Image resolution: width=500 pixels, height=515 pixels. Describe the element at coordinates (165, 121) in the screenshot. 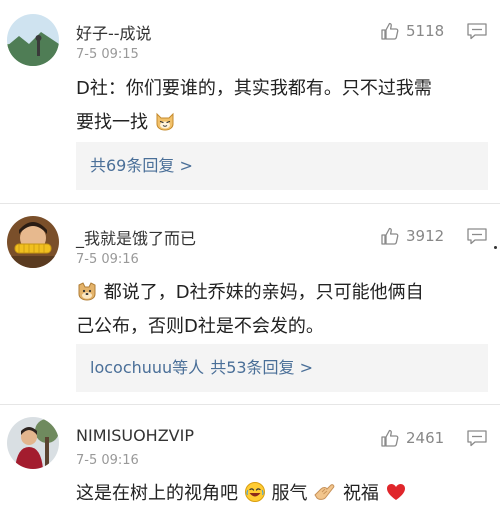

I see `cat-face-emoji` at that location.